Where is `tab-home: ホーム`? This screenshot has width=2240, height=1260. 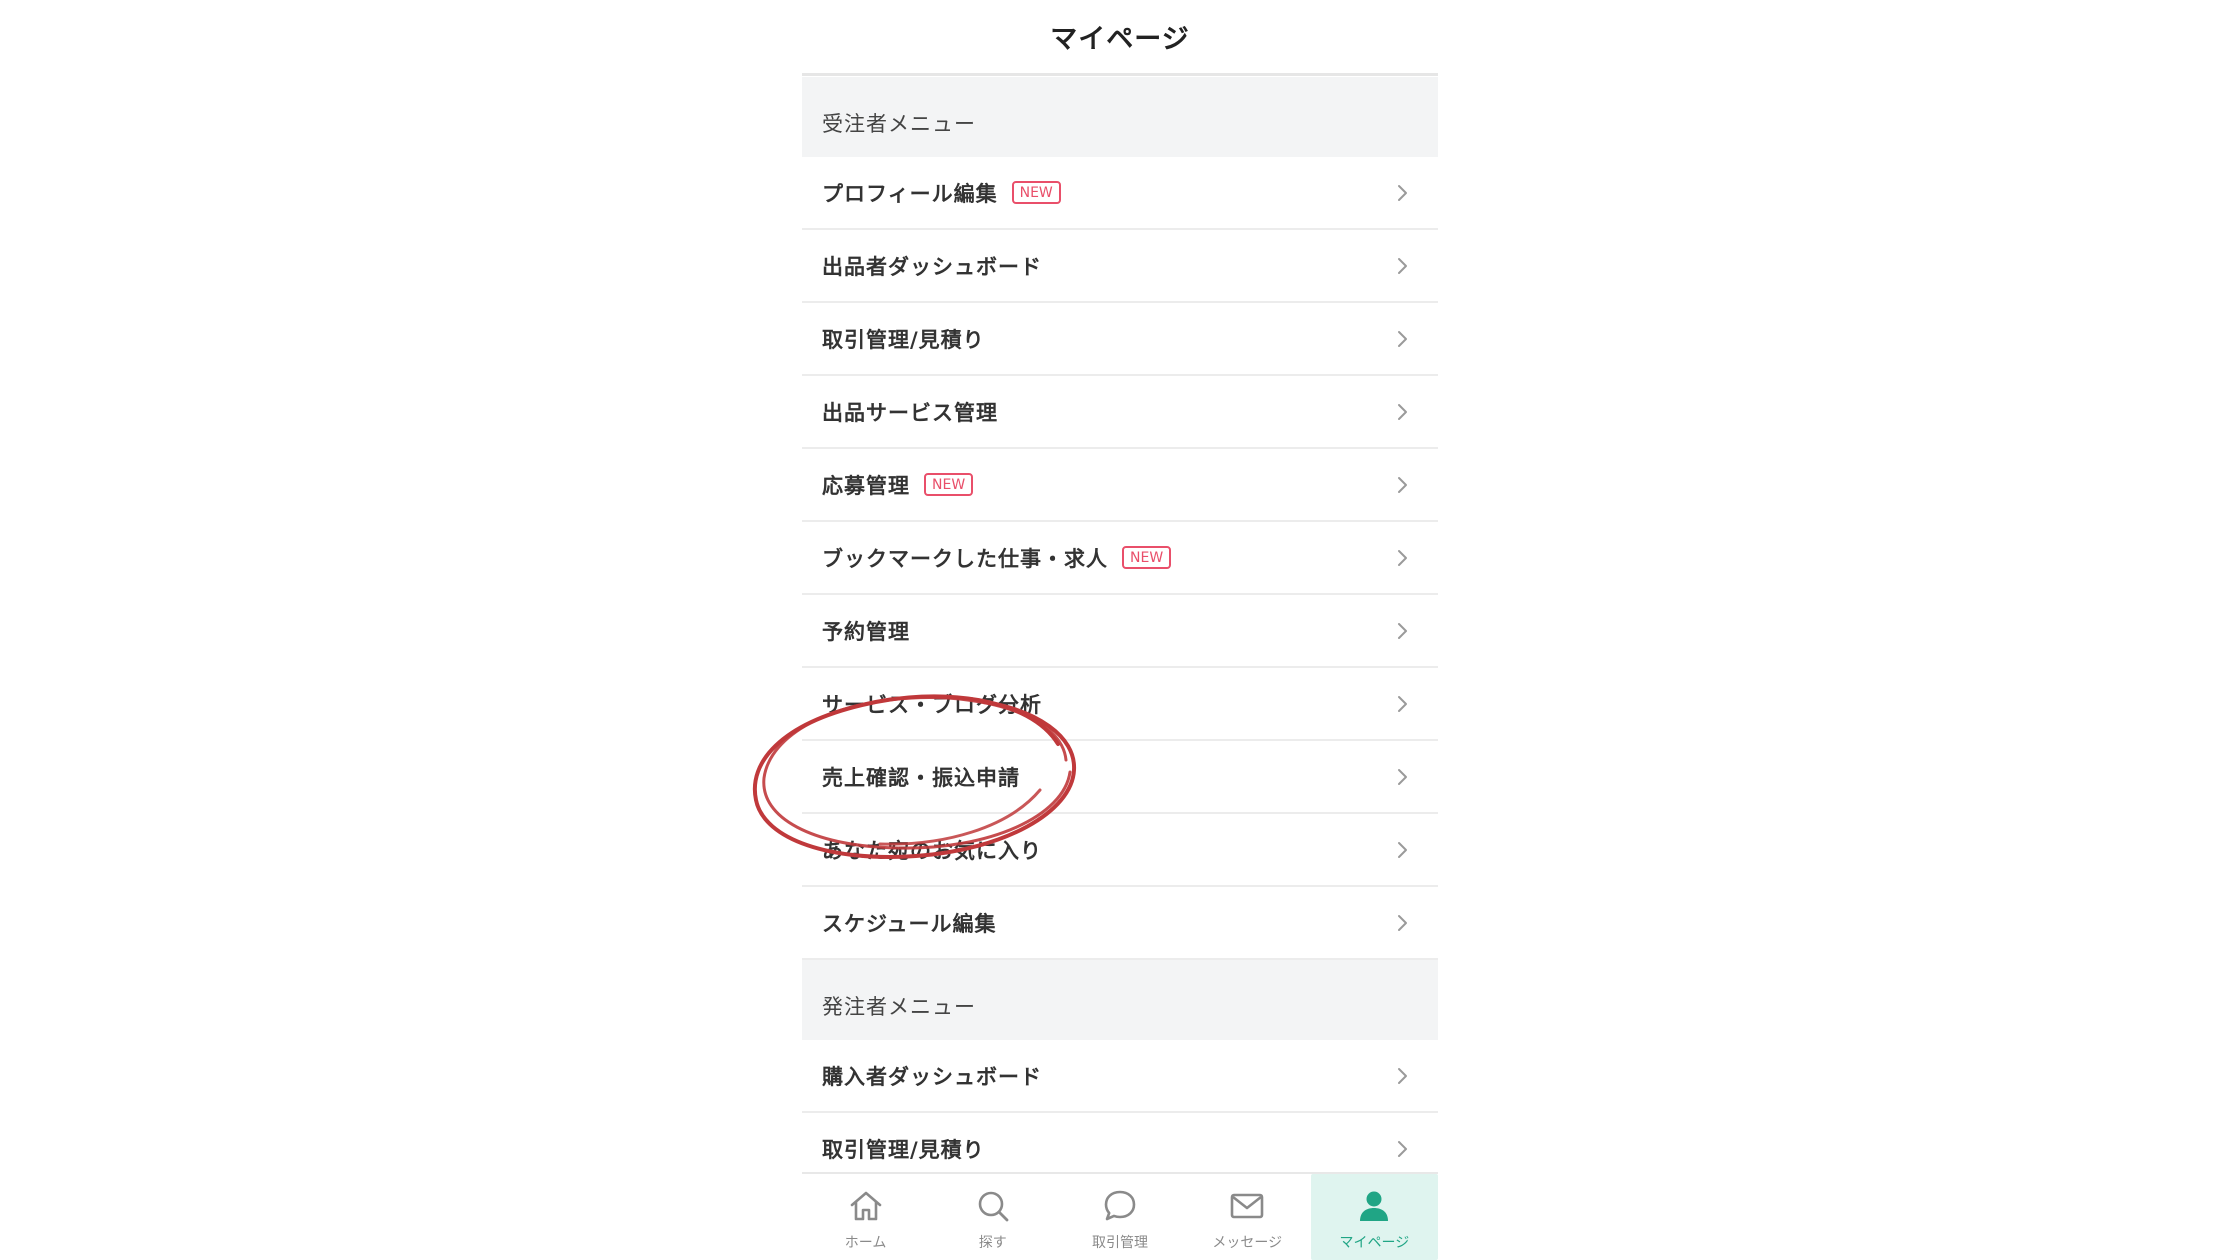 tab-home: ホーム is located at coordinates (865, 1217).